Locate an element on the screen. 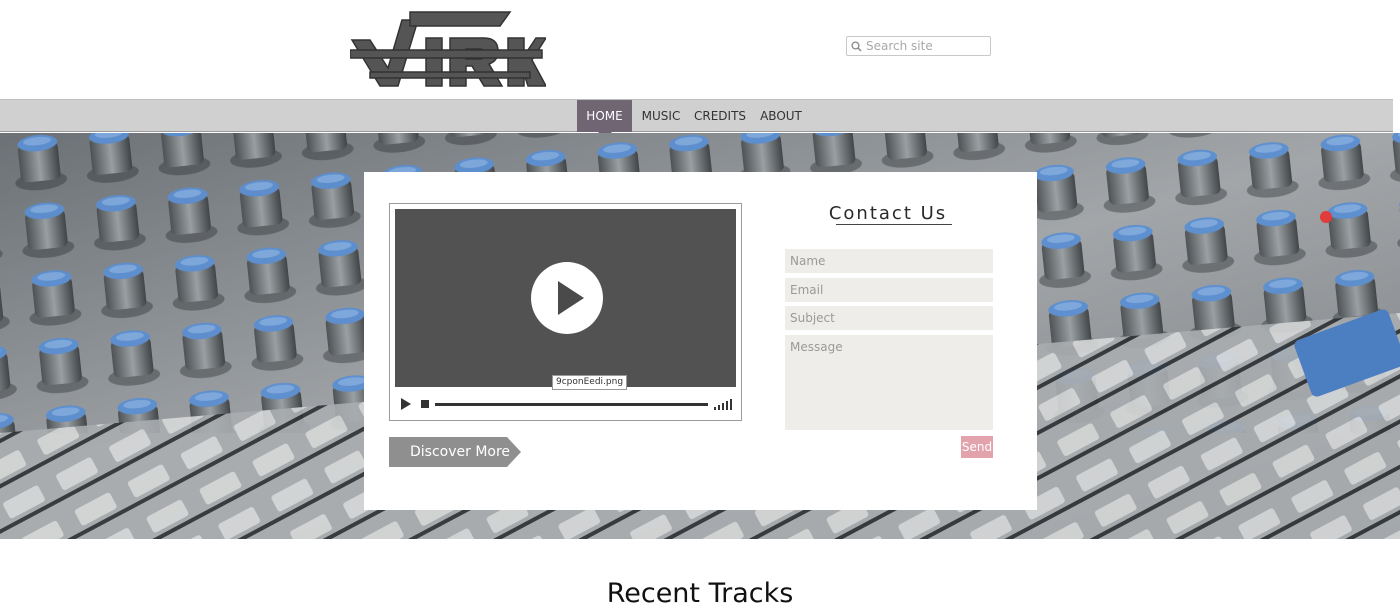 This screenshot has width=1400, height=609. nav-item-home: HOME is located at coordinates (604, 119).